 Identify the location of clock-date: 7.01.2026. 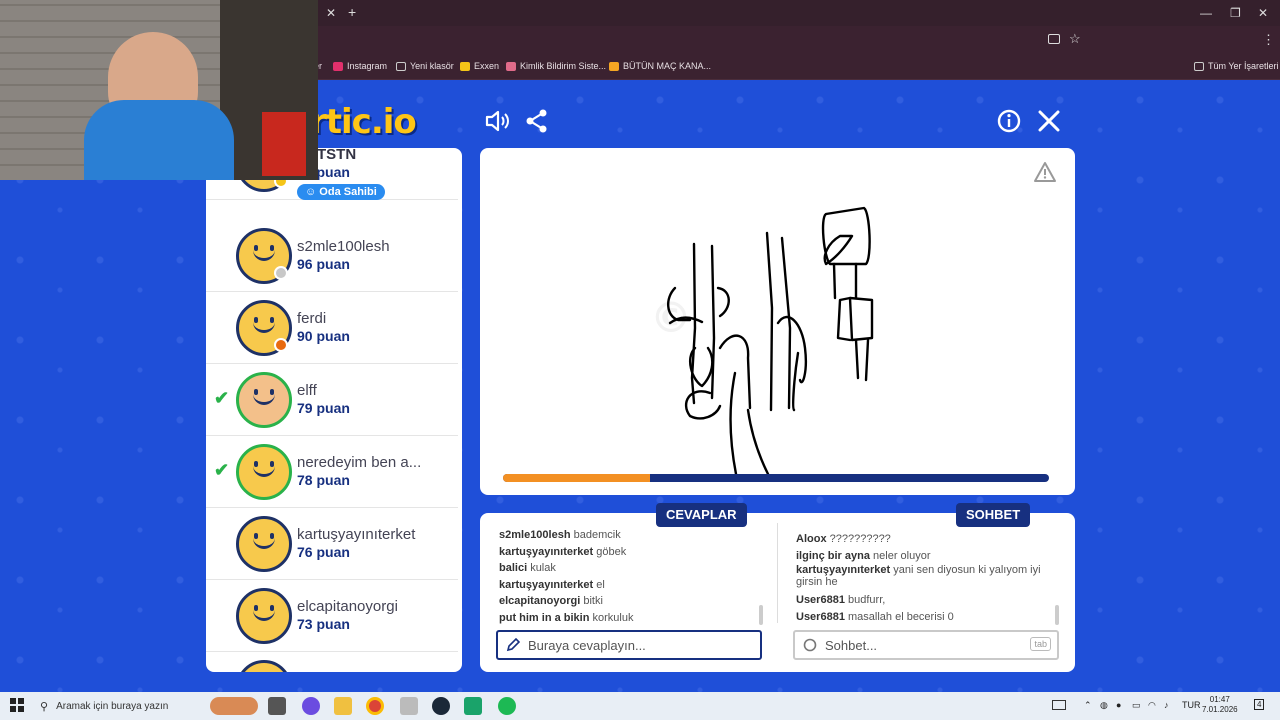
(1220, 709).